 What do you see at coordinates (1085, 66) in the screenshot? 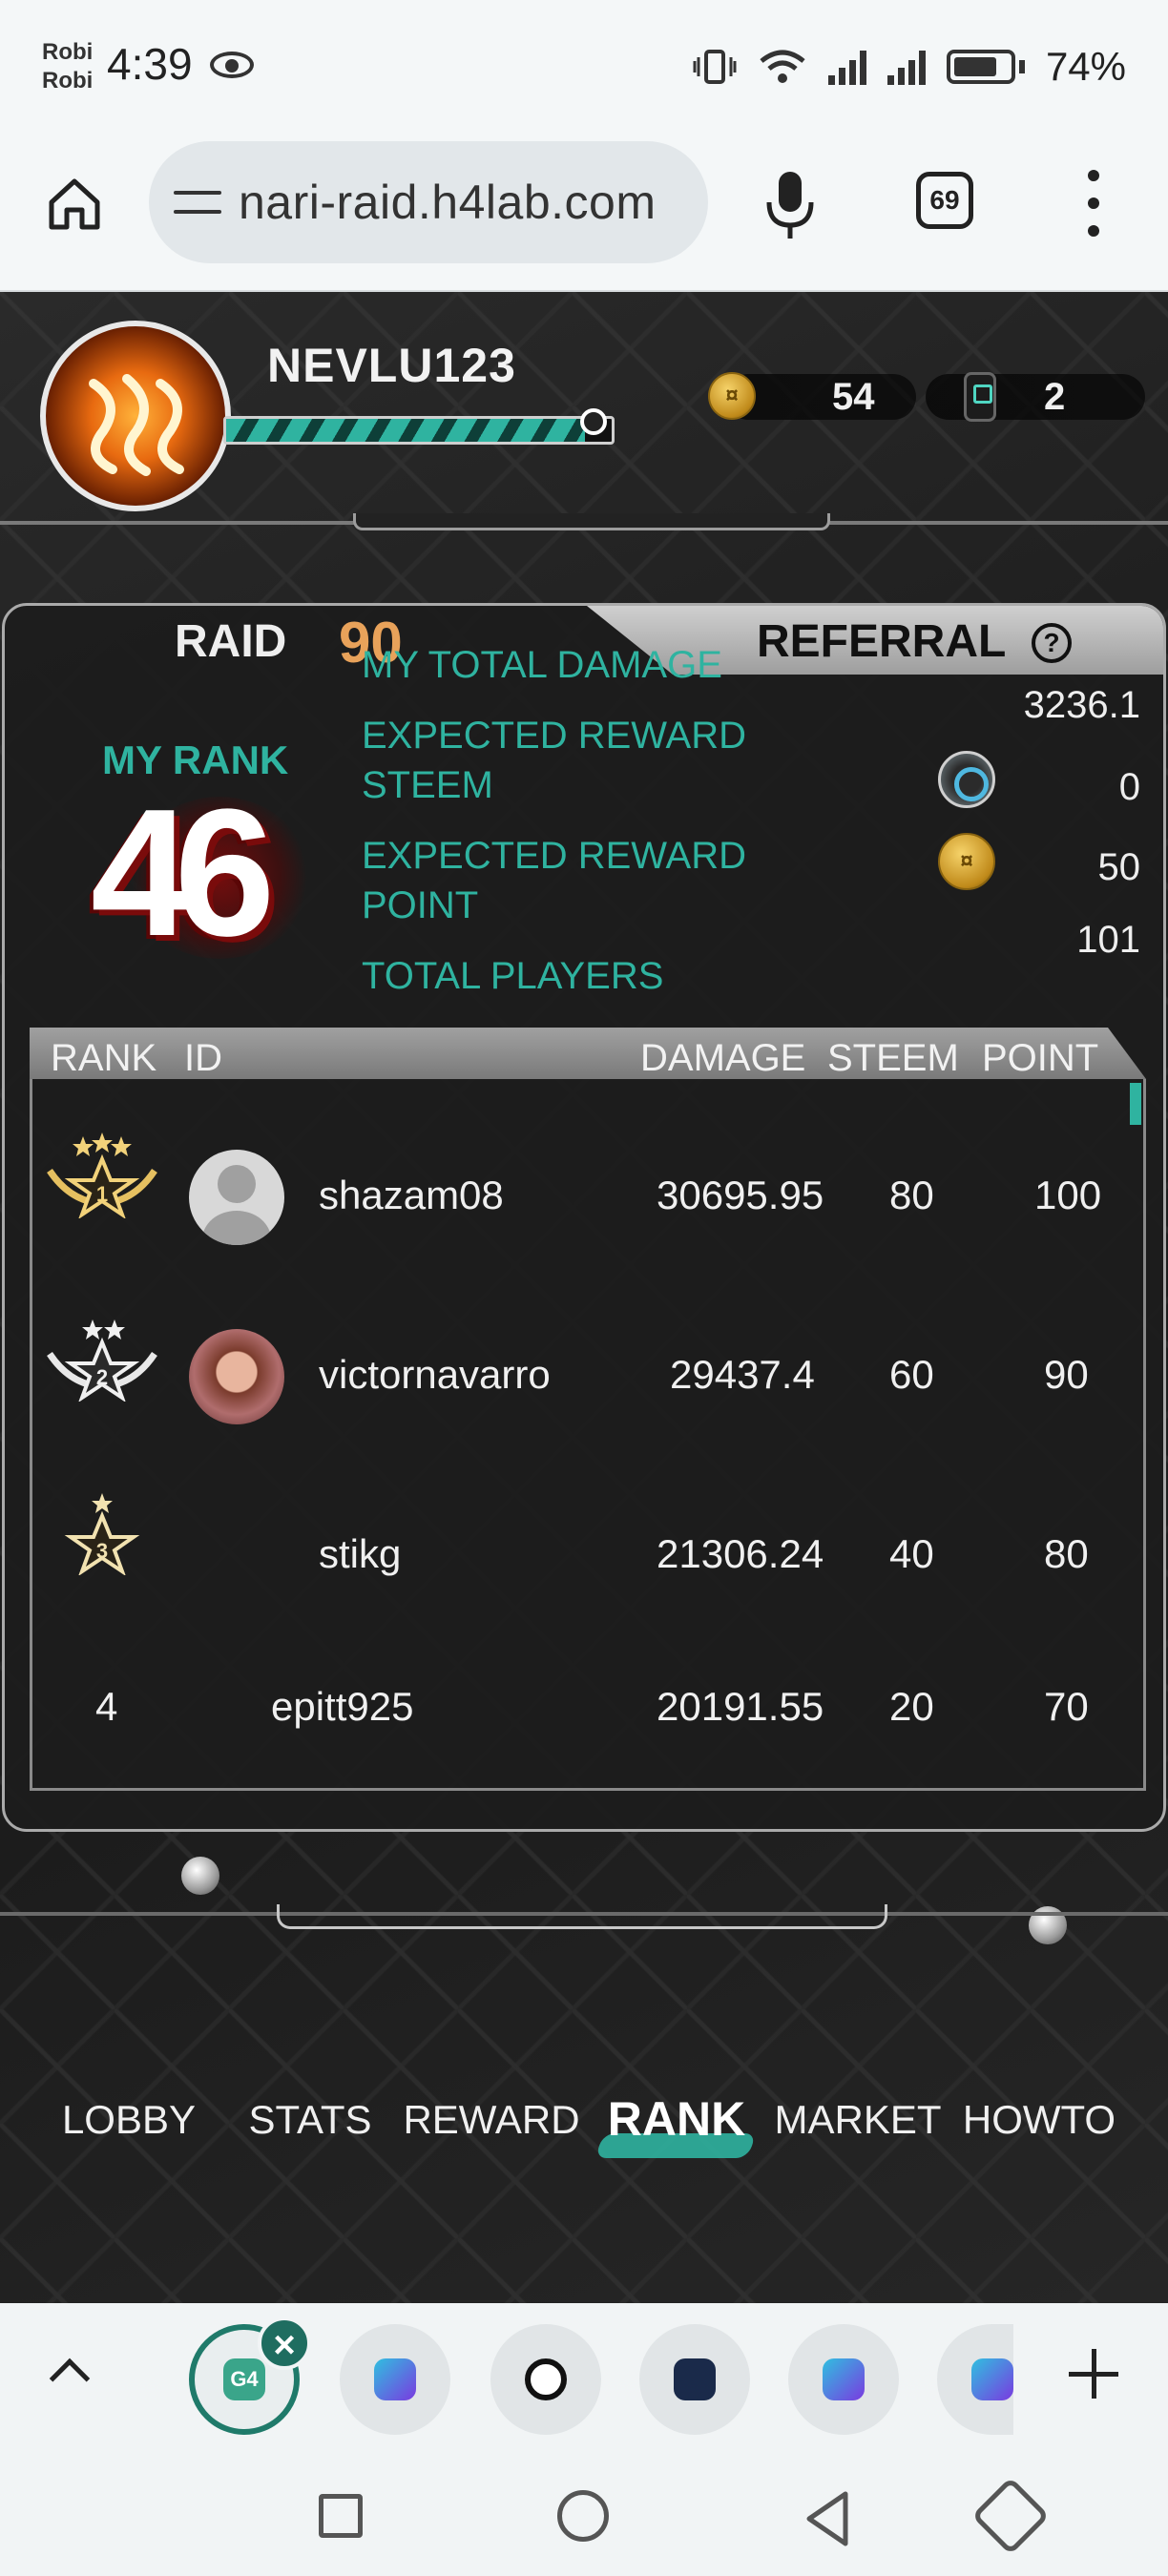
I see `battery-percent: 74%` at bounding box center [1085, 66].